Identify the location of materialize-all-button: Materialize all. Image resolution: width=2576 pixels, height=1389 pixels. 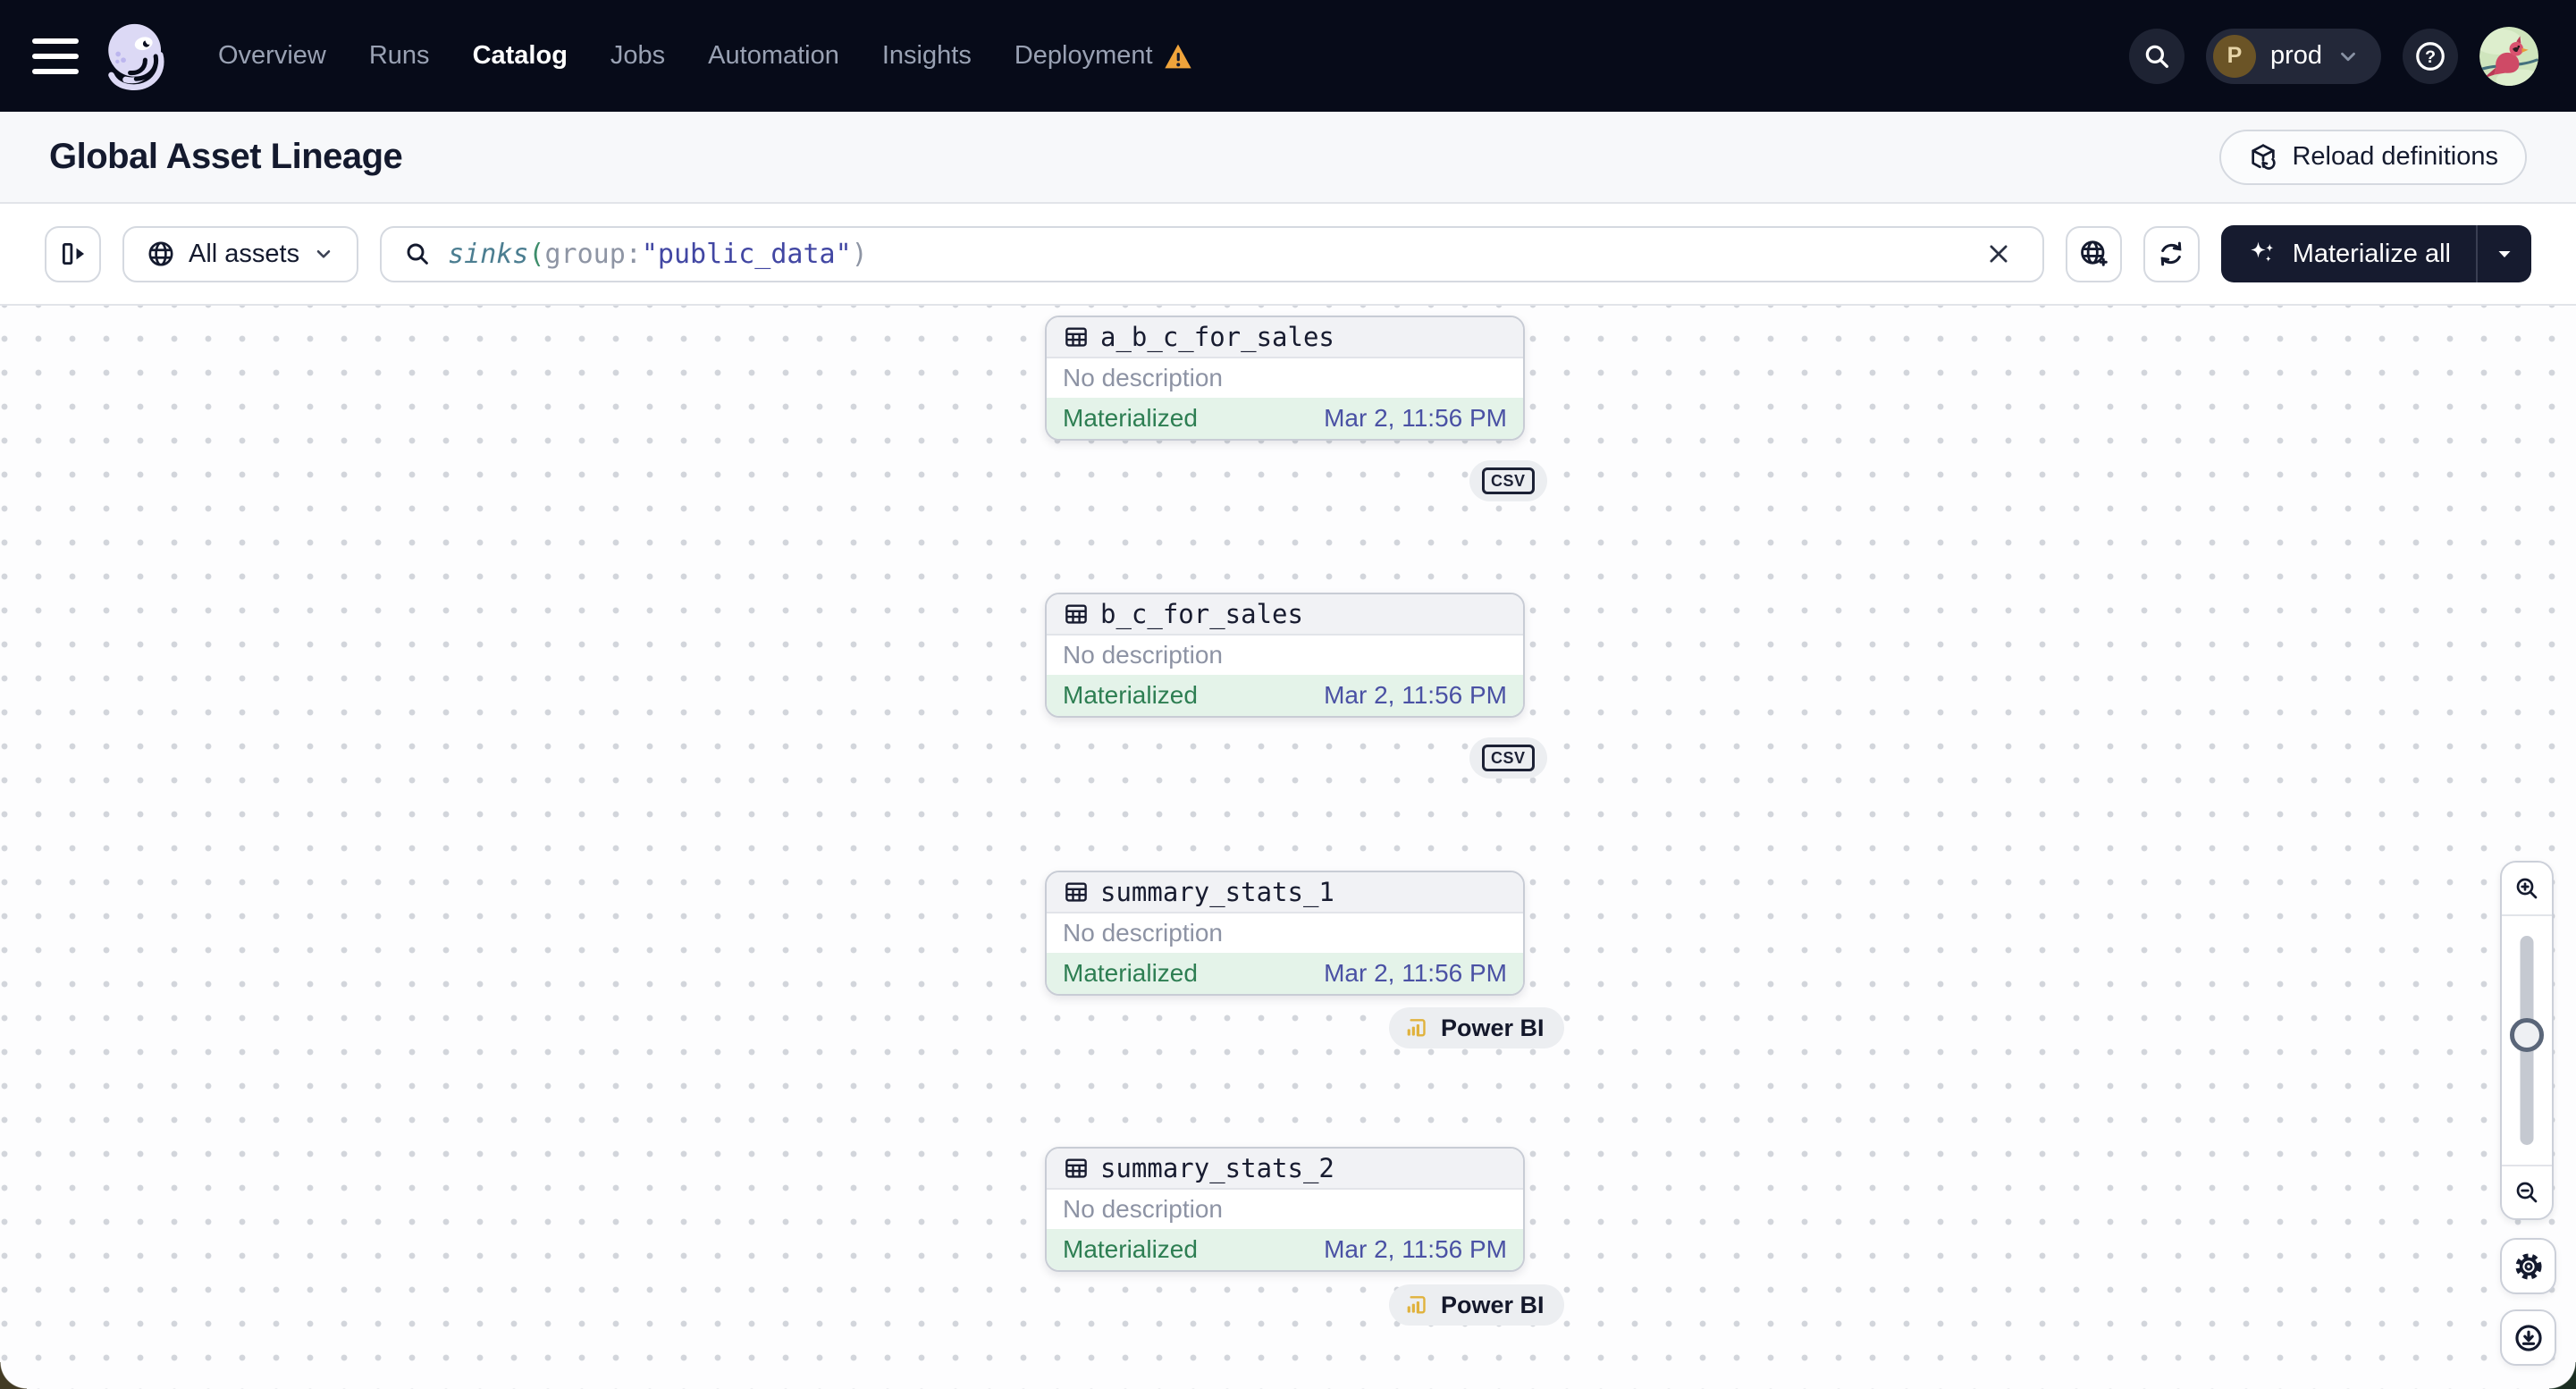
(2349, 253).